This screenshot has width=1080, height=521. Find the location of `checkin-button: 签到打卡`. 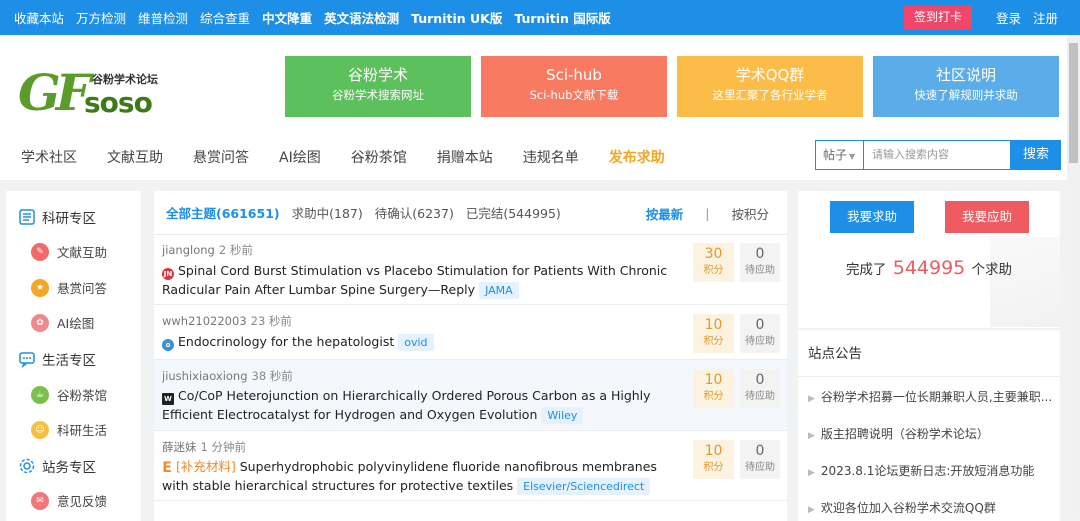

checkin-button: 签到打卡 is located at coordinates (937, 17).